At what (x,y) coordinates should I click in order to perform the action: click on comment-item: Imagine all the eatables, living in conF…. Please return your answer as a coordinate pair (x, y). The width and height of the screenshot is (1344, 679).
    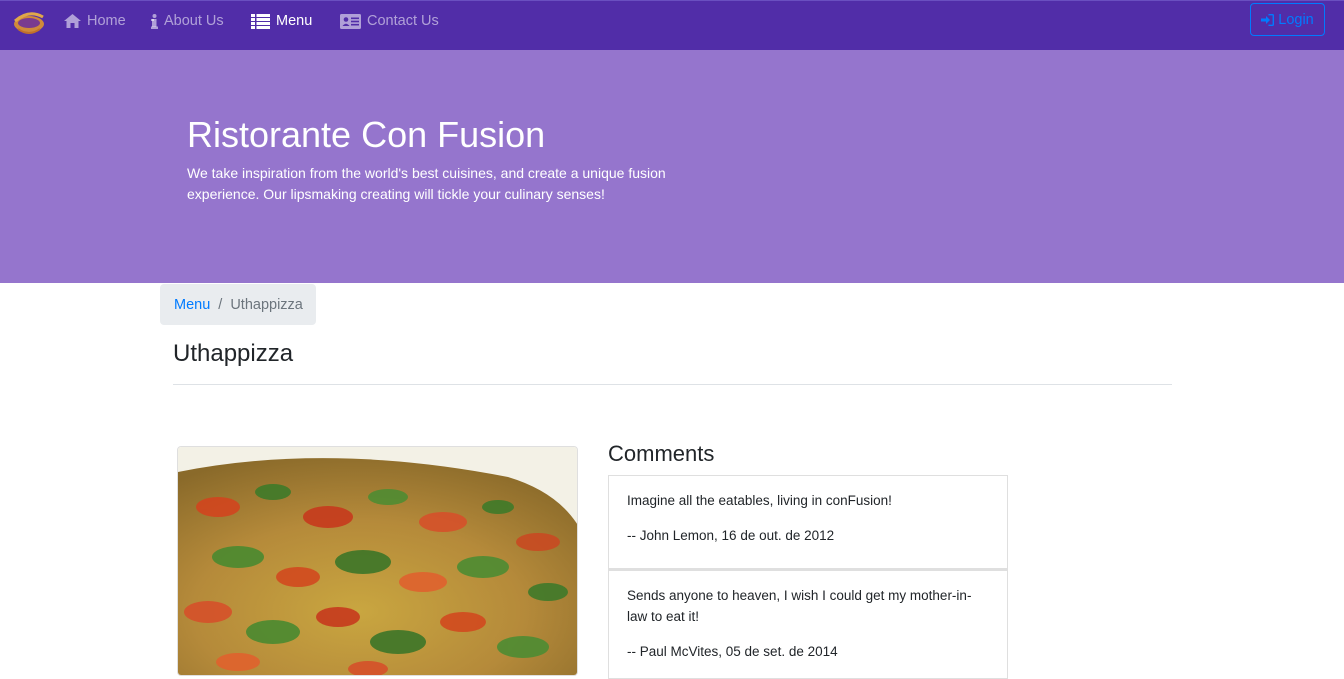
    Looking at the image, I should click on (808, 522).